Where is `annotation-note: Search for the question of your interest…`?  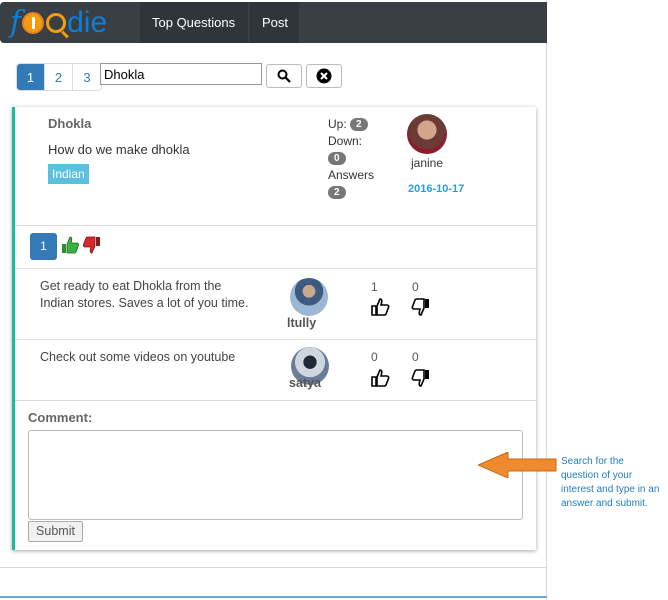 annotation-note: Search for the question of your interest… is located at coordinates (610, 482).